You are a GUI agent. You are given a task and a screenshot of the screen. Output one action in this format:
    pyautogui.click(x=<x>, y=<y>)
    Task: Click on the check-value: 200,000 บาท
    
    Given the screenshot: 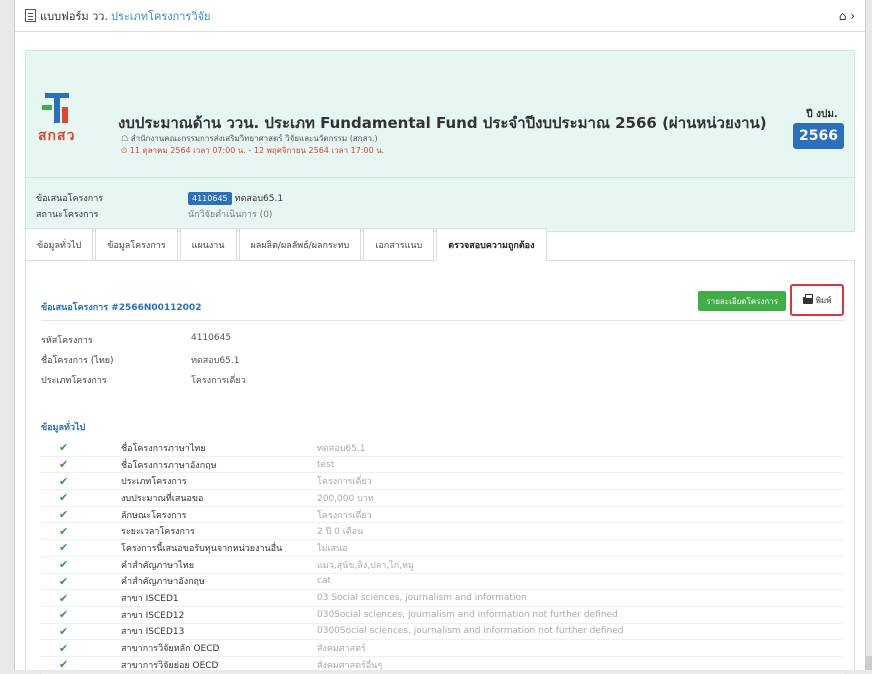 What is the action you would take?
    pyautogui.click(x=345, y=498)
    